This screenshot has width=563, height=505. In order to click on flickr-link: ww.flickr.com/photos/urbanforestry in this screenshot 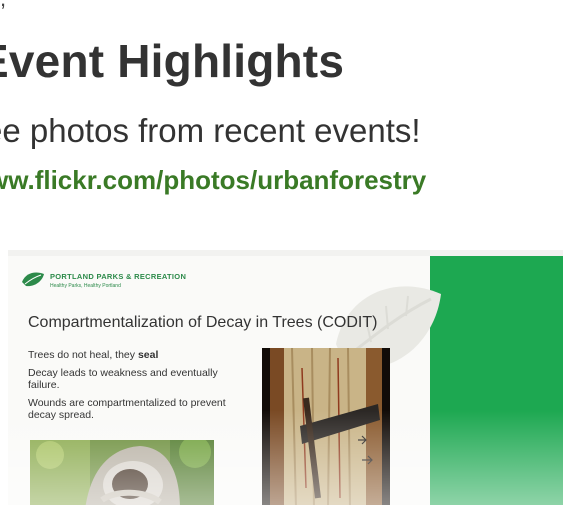, I will do `click(213, 180)`.